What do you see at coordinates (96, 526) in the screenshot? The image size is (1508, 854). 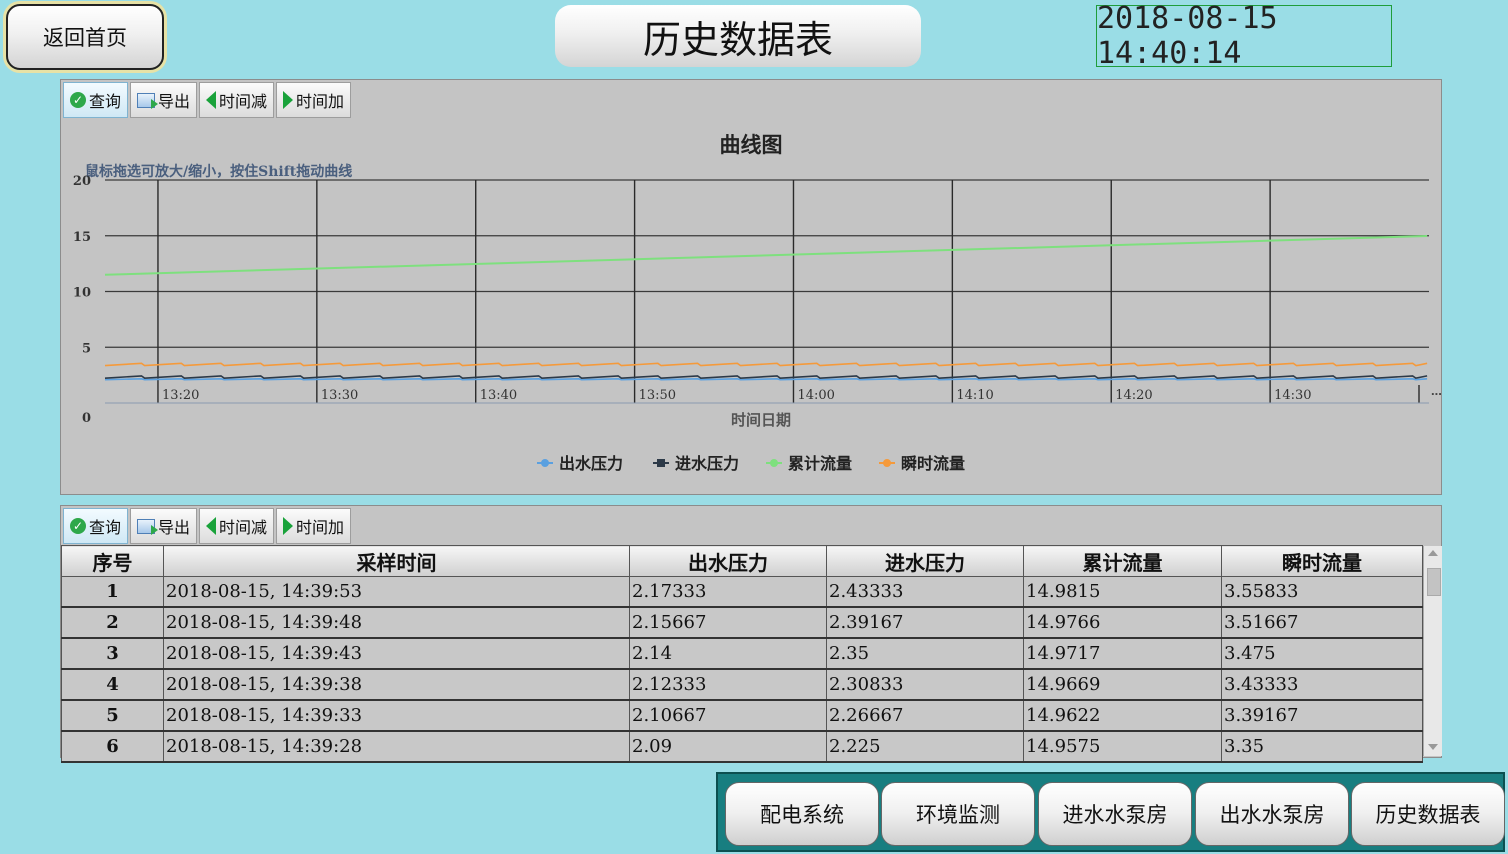 I see `table-query-button: ✓ 查询` at bounding box center [96, 526].